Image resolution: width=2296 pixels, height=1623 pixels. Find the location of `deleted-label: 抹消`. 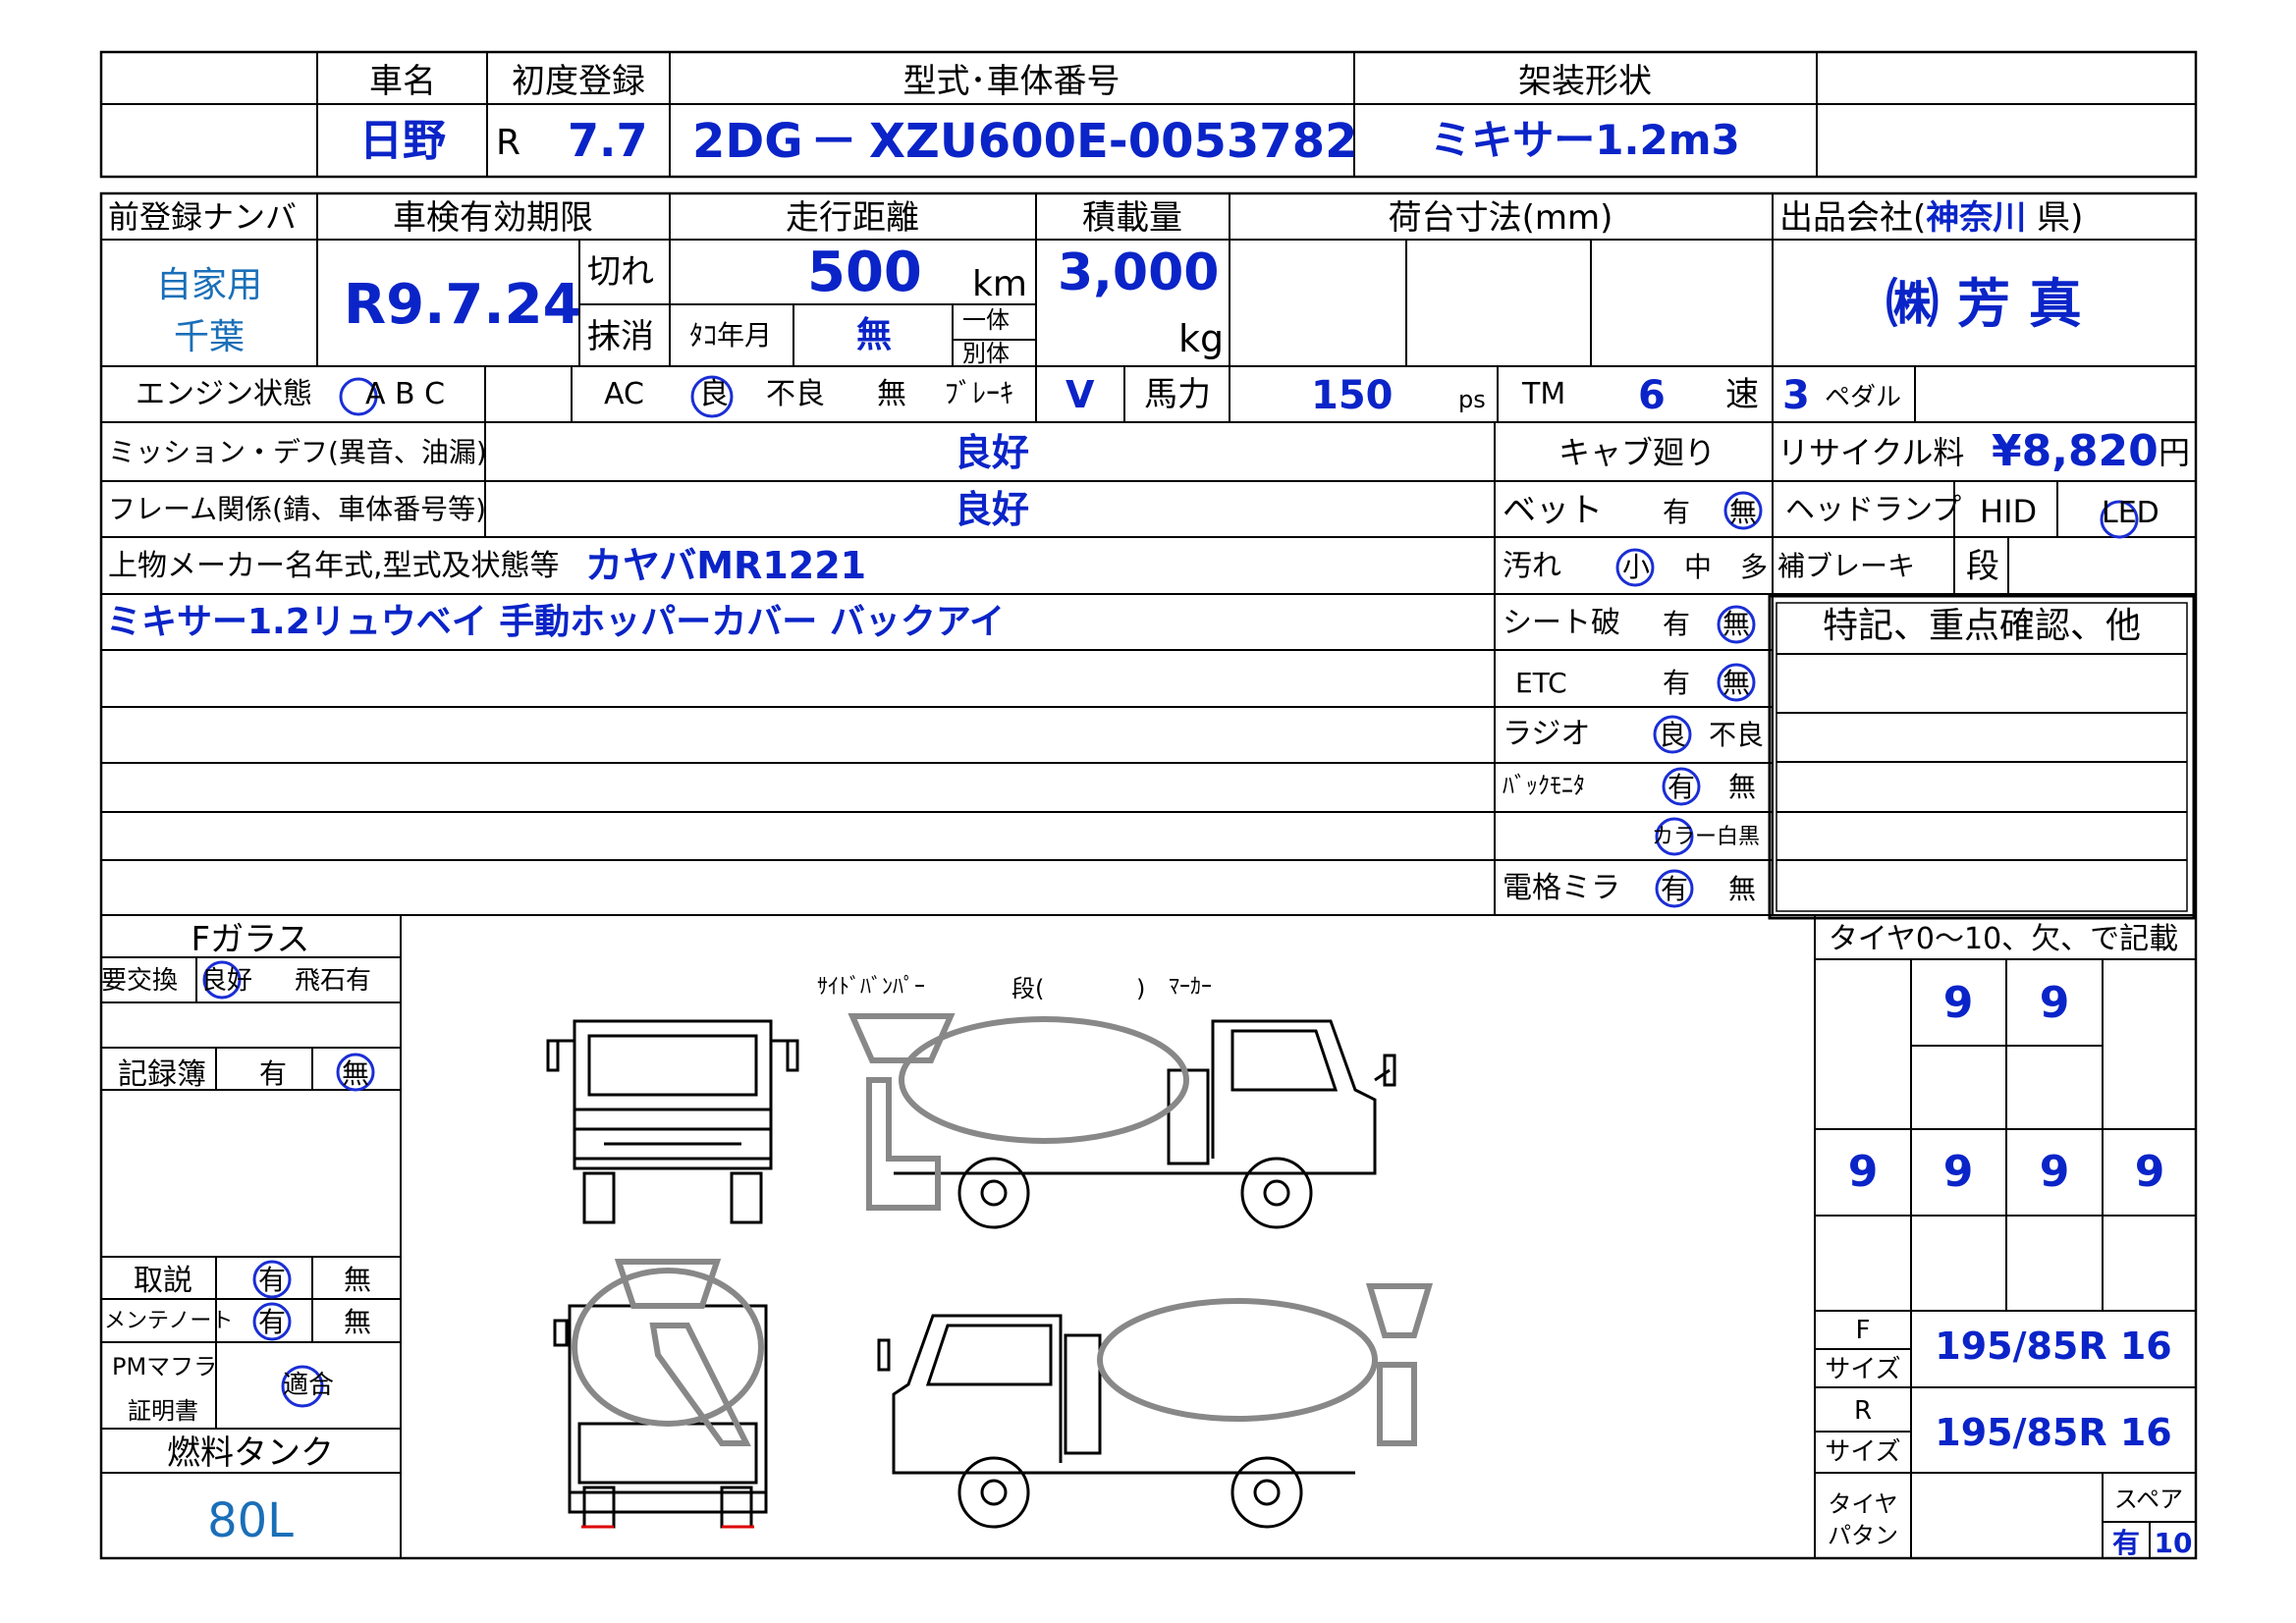

deleted-label: 抹消 is located at coordinates (620, 336).